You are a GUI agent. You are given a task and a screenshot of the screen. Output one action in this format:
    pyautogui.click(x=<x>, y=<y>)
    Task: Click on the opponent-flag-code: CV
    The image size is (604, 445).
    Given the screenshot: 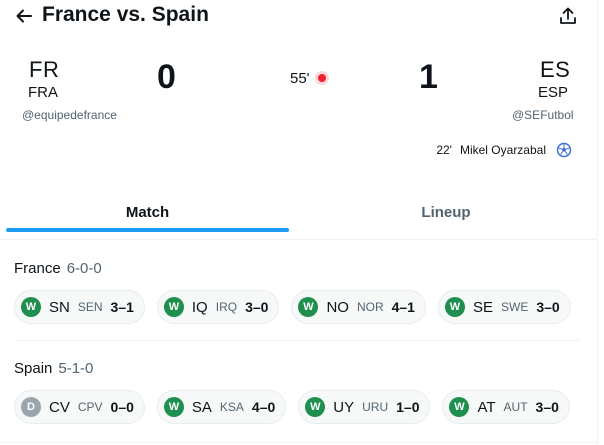 What is the action you would take?
    pyautogui.click(x=59, y=407)
    